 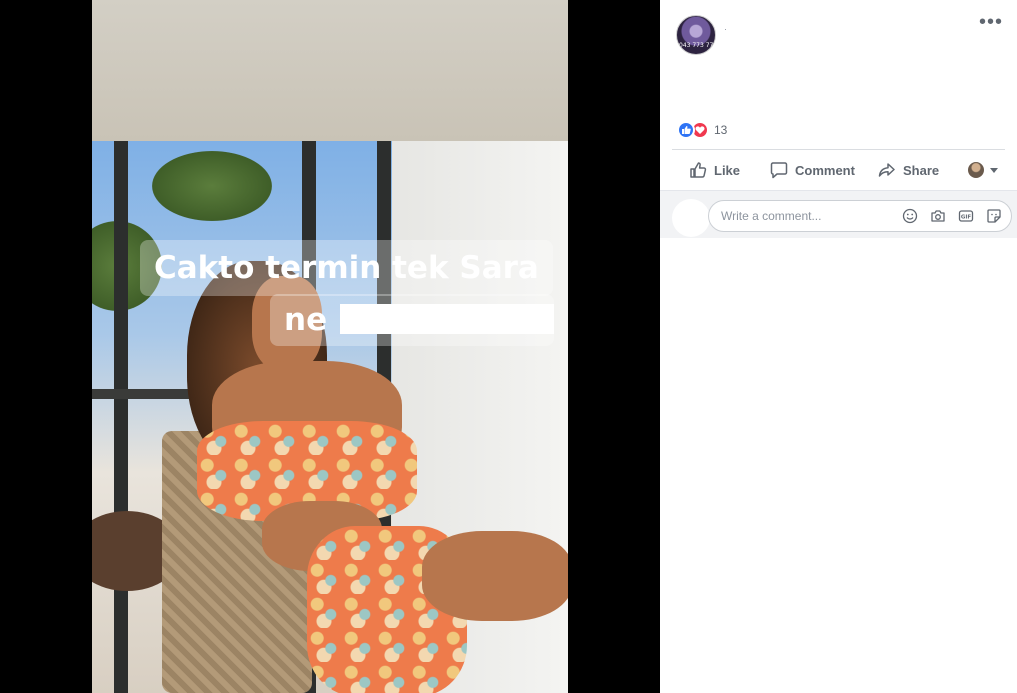 I want to click on redaction-box, so click(x=447, y=319).